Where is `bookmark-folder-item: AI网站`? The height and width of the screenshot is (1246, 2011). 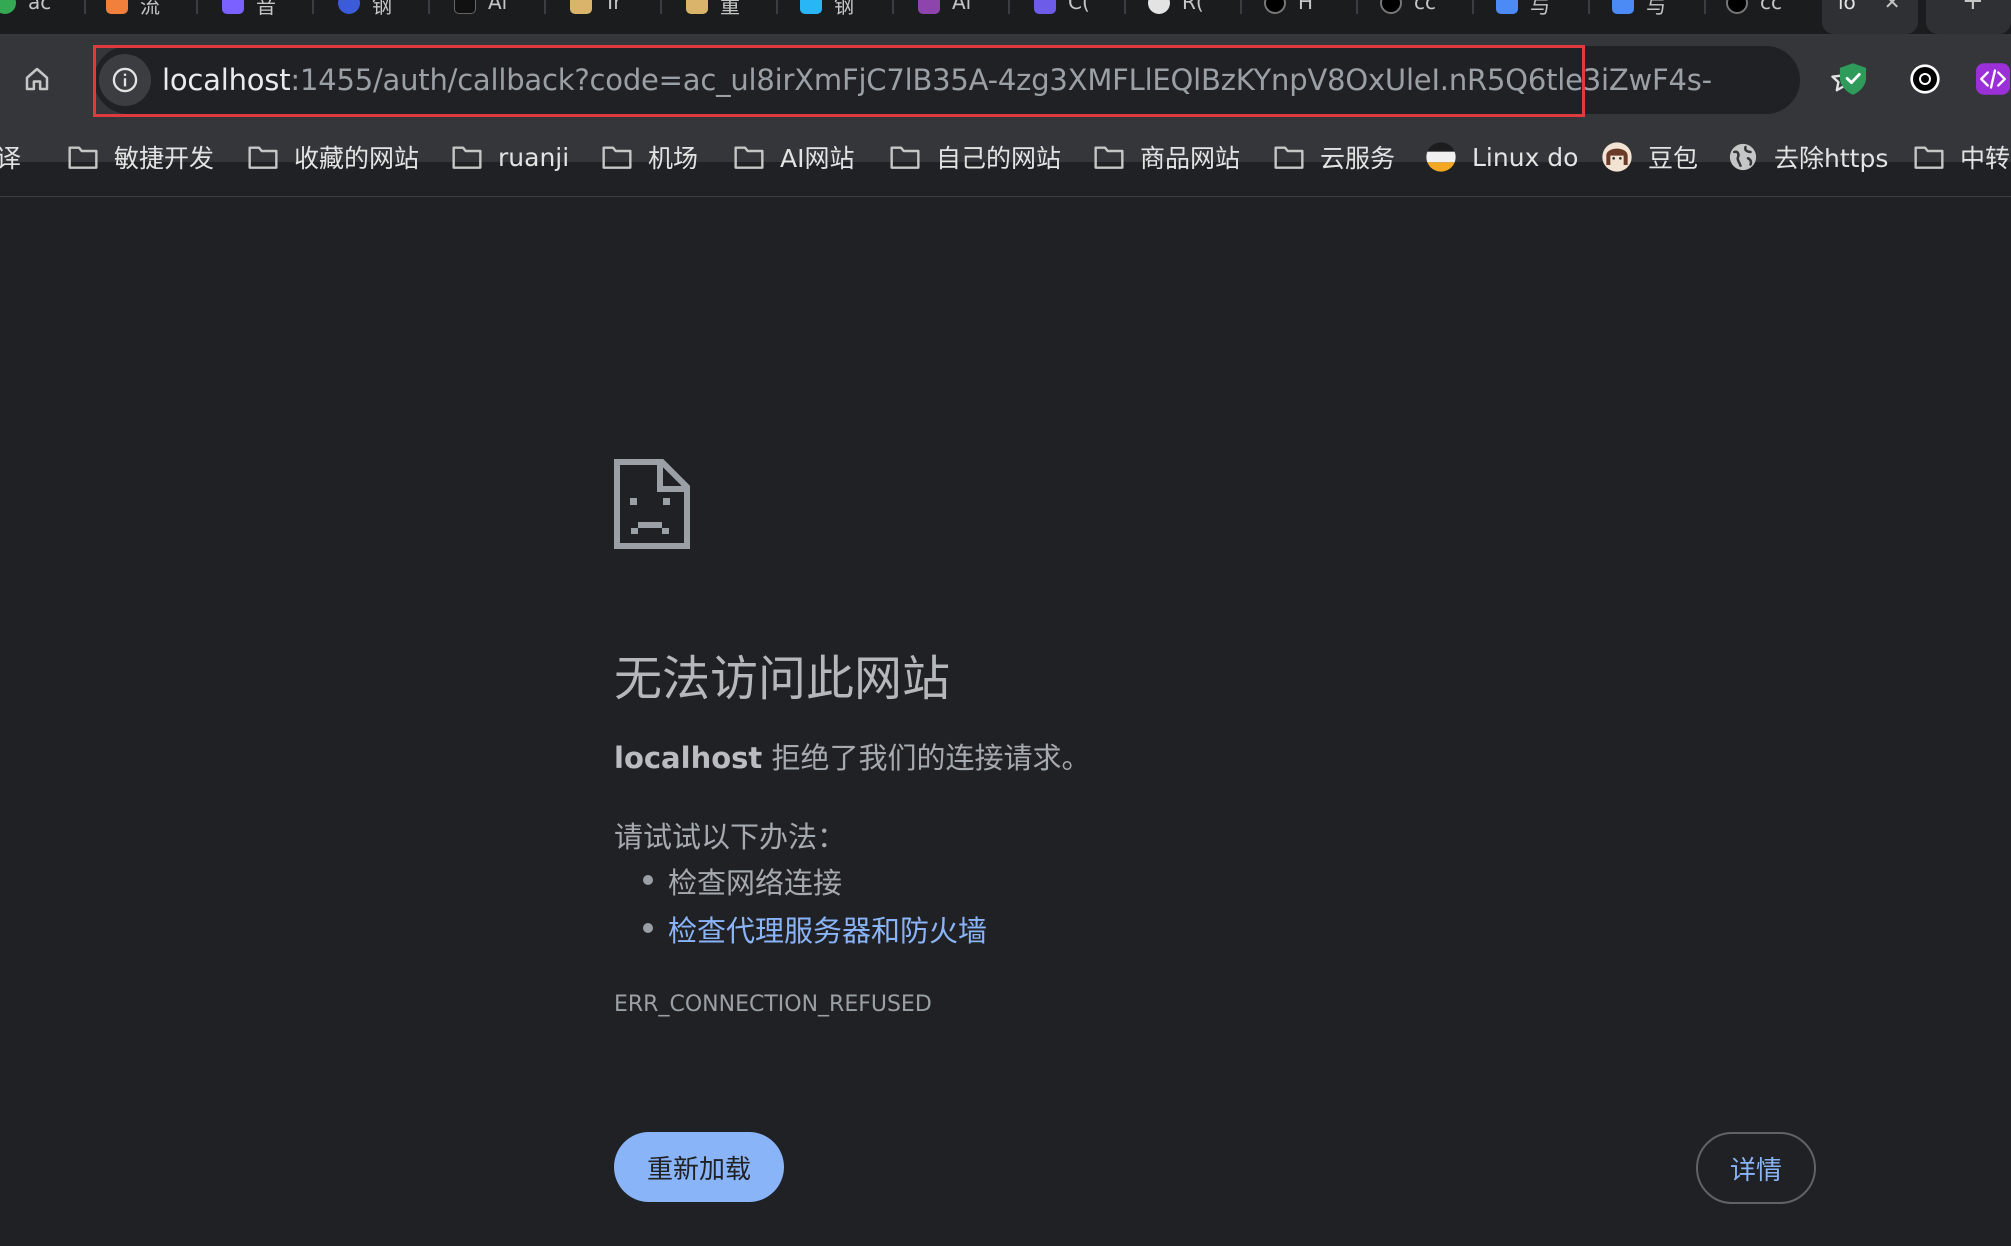 bookmark-folder-item: AI网站 is located at coordinates (793, 157).